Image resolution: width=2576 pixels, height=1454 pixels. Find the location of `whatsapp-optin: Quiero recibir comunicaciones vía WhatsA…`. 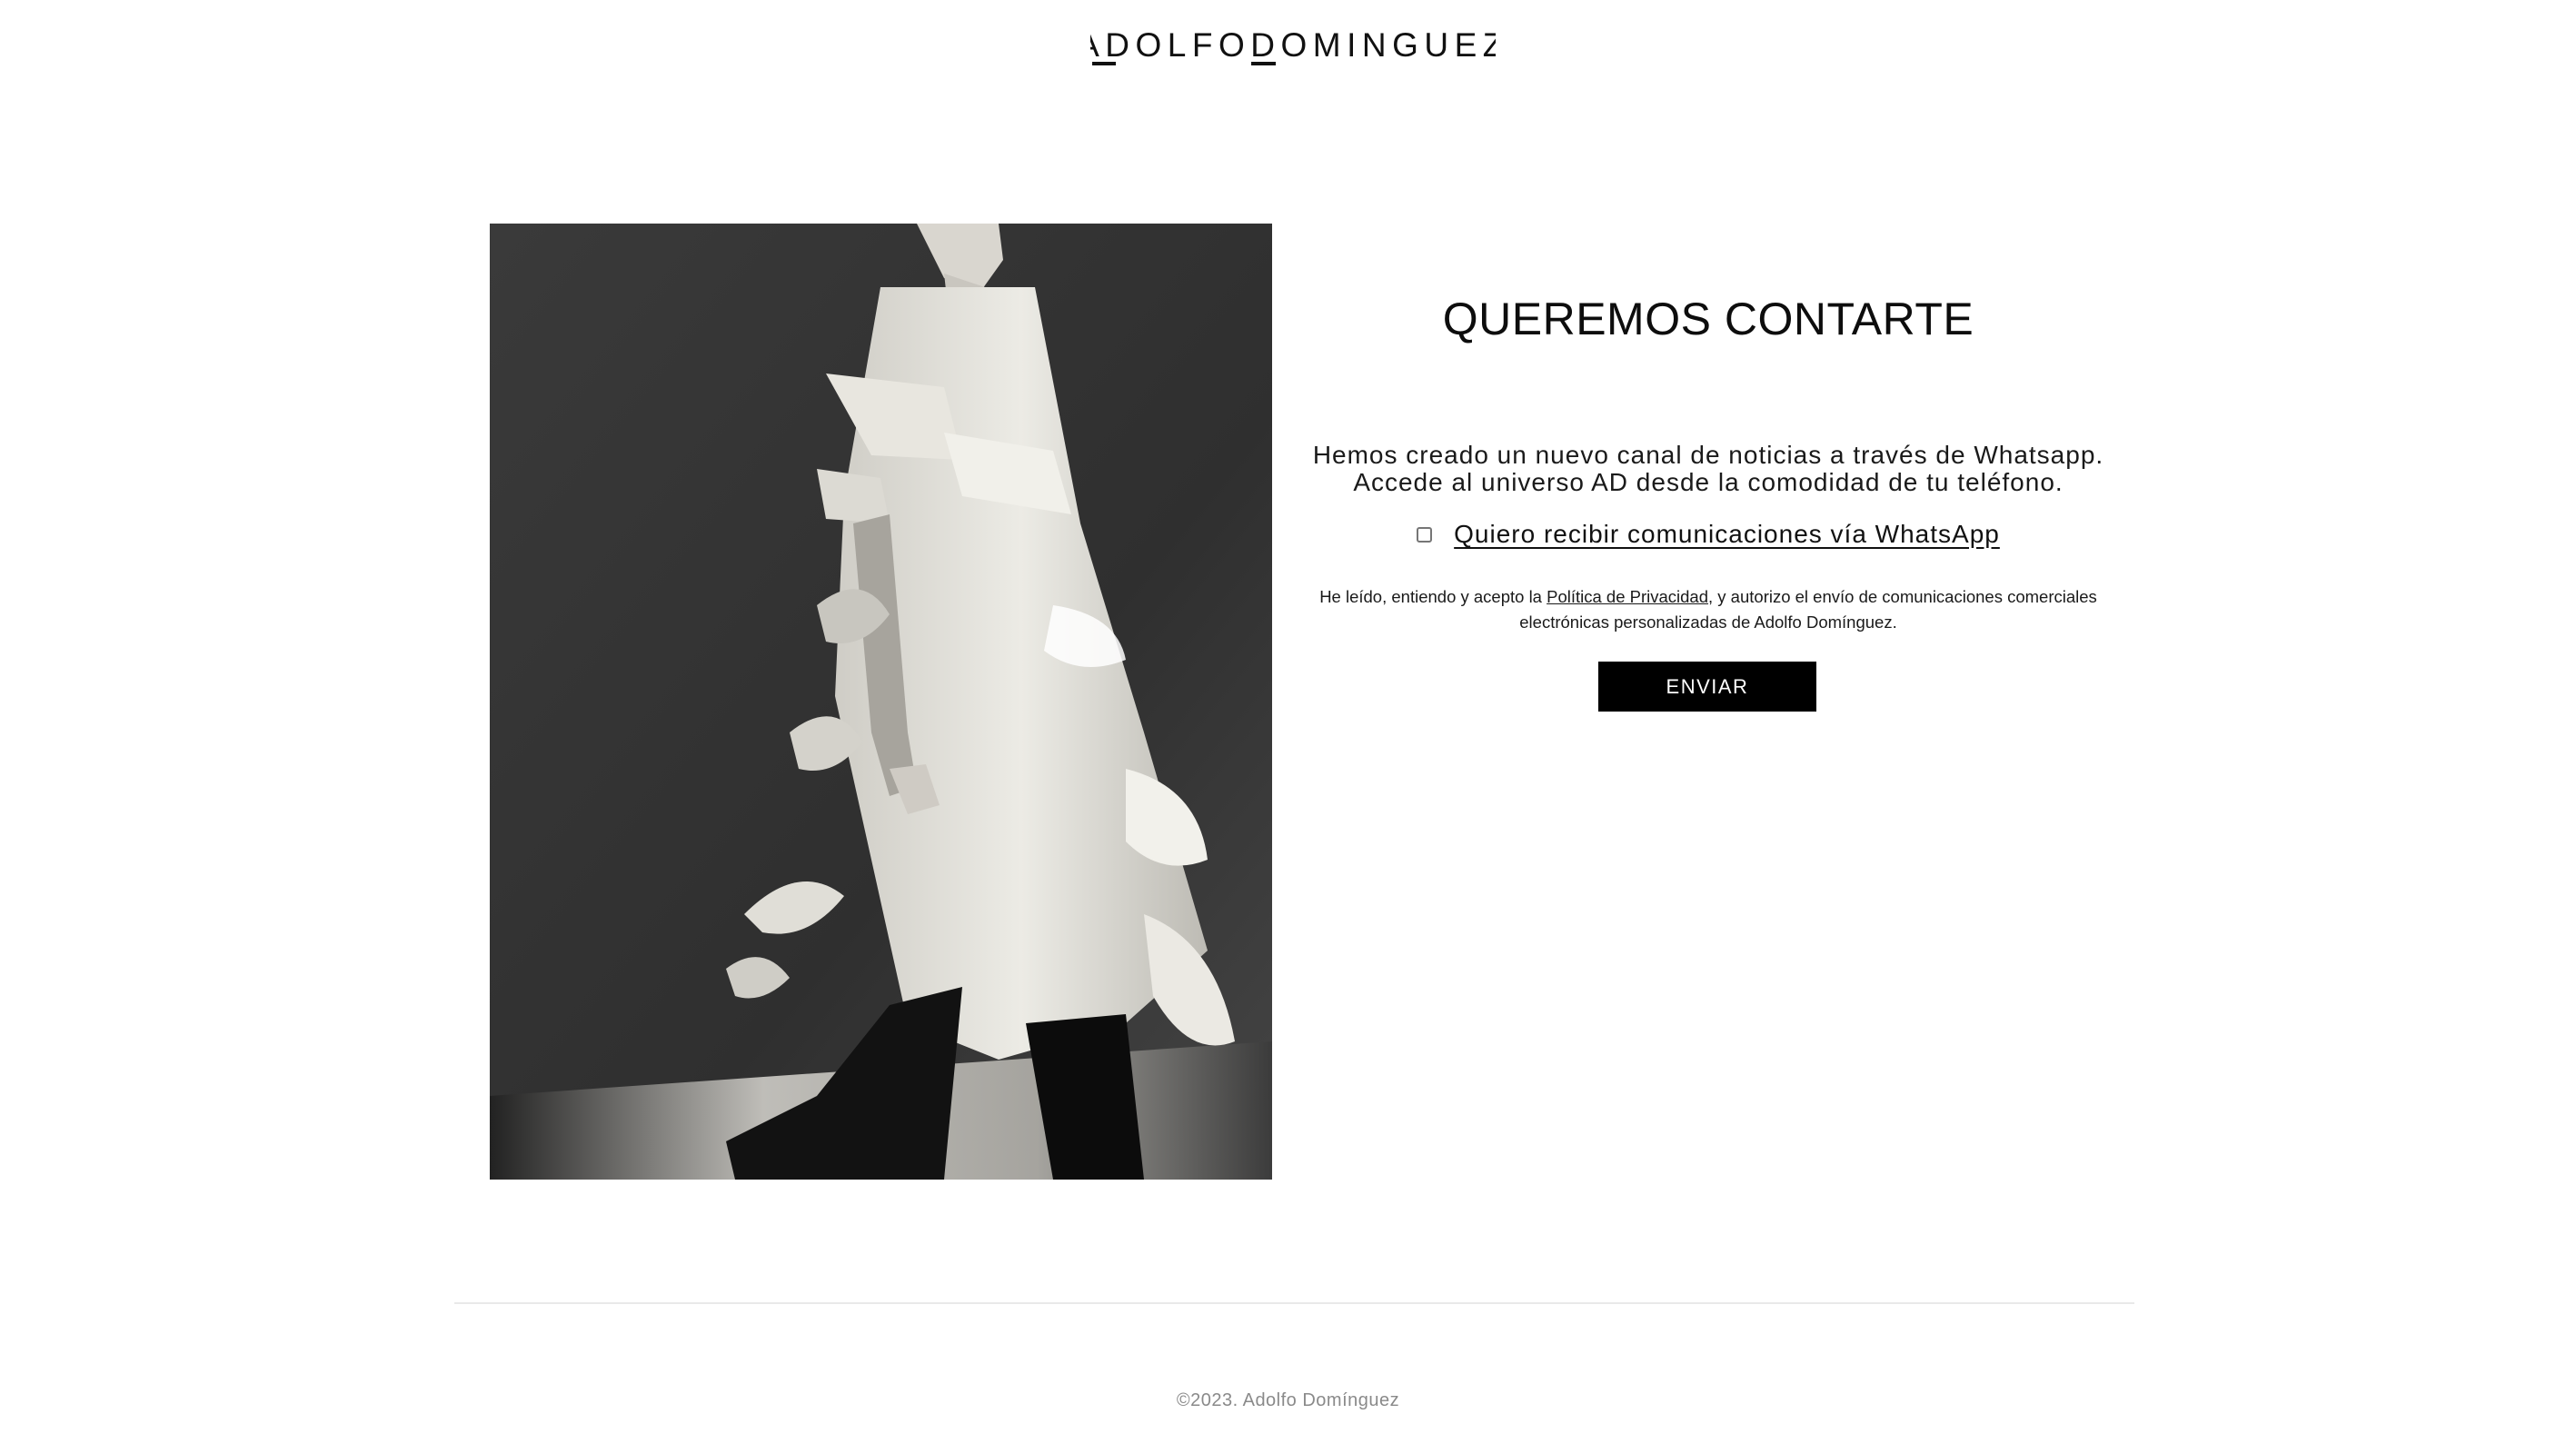

whatsapp-optin: Quiero recibir comunicaciones vía WhatsA… is located at coordinates (1708, 534).